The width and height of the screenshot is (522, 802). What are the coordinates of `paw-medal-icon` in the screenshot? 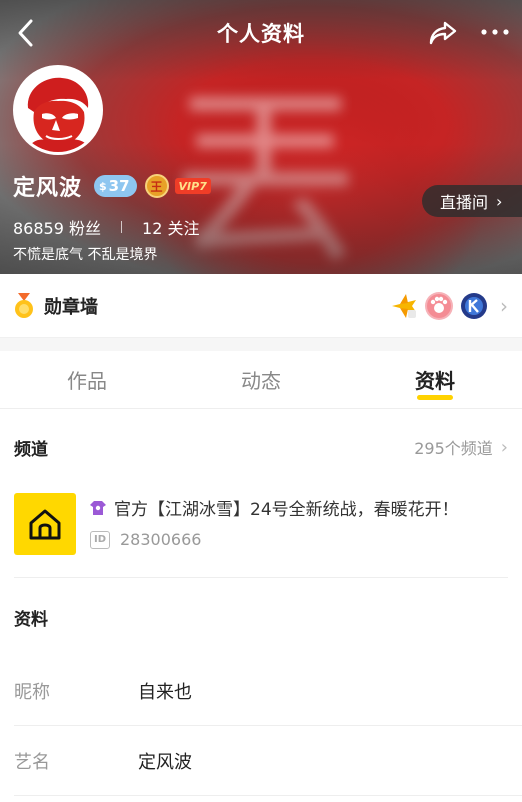 It's located at (439, 305).